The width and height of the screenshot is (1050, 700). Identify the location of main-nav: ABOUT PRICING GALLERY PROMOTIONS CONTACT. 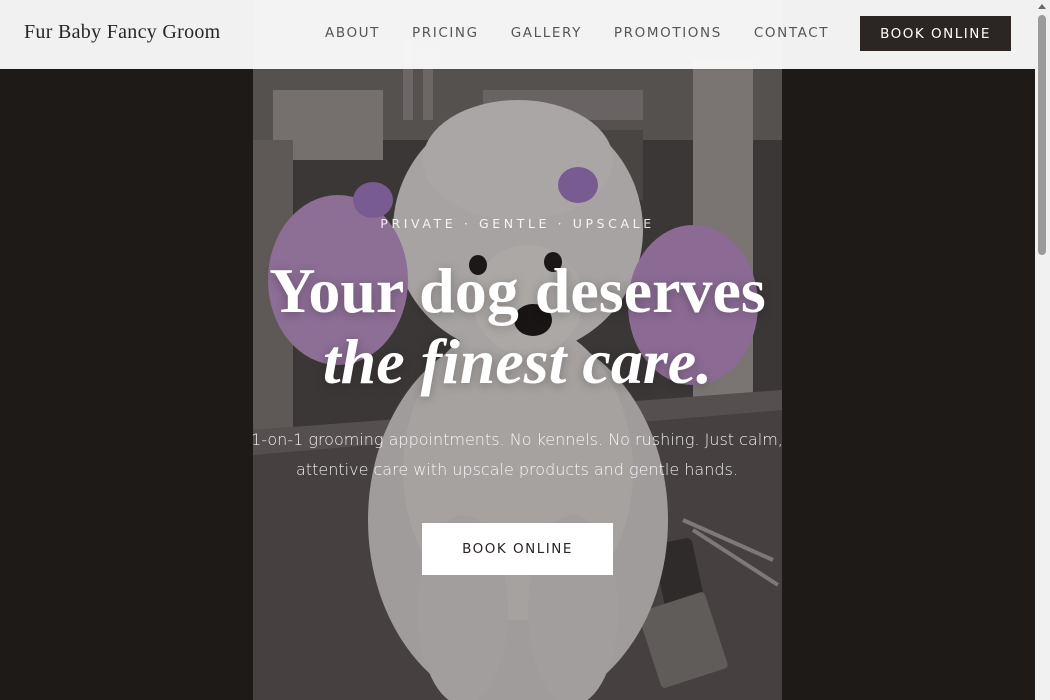
(577, 33).